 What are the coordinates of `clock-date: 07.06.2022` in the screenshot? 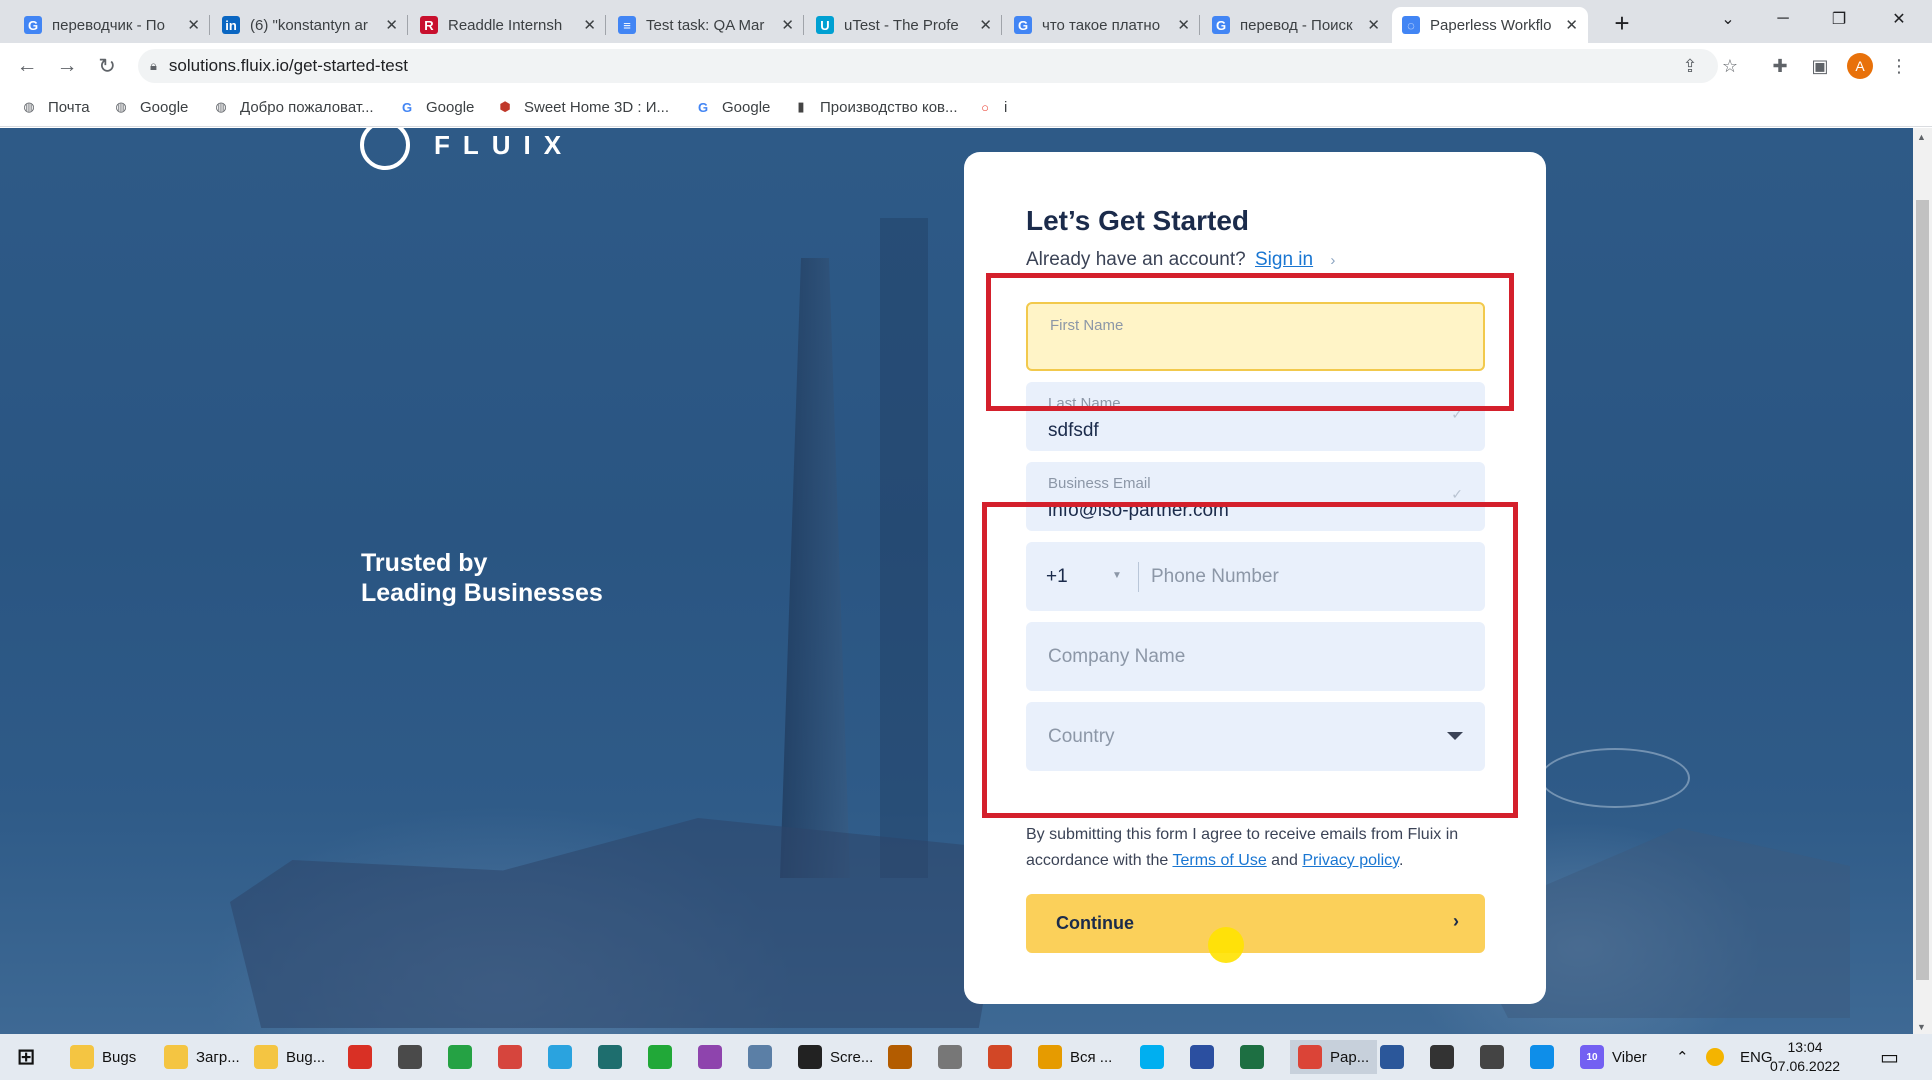 It's located at (1805, 1066).